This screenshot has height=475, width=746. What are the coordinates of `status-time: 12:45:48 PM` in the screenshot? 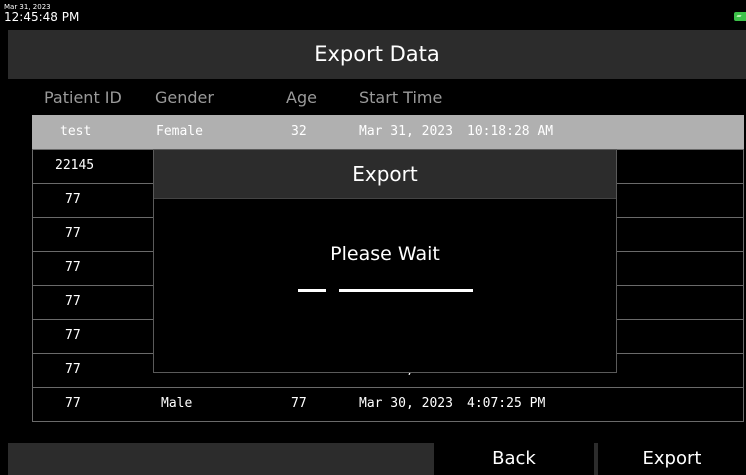 It's located at (42, 17).